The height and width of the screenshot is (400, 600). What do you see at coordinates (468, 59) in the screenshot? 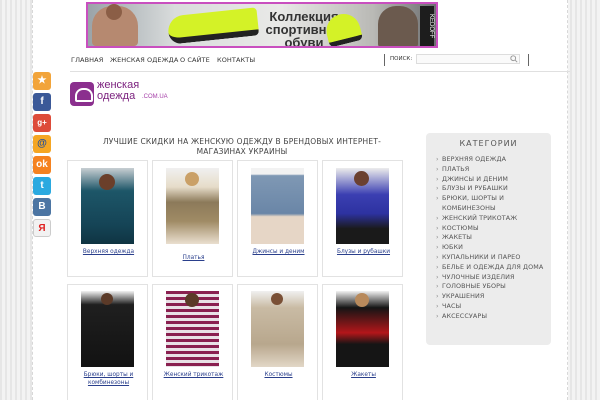
I see `search-input` at bounding box center [468, 59].